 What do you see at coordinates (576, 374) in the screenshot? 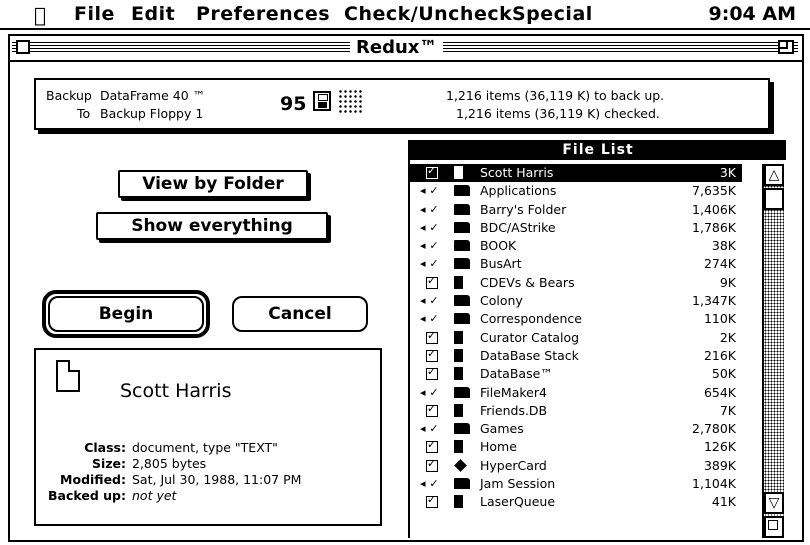
I see `file-row: DataBase™ 50K` at bounding box center [576, 374].